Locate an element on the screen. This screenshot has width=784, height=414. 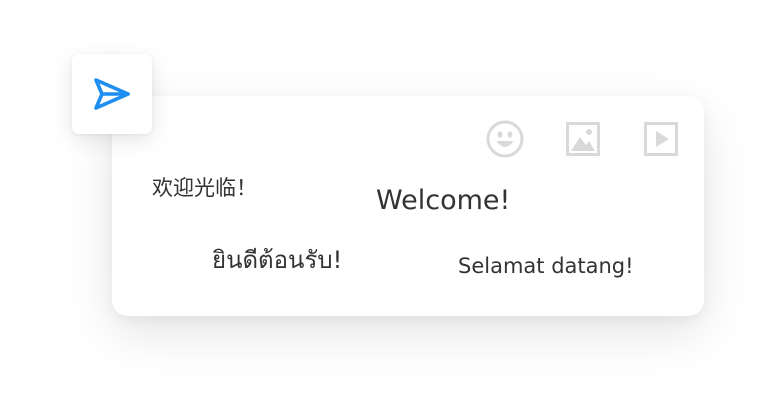
emoji-icon is located at coordinates (505, 139).